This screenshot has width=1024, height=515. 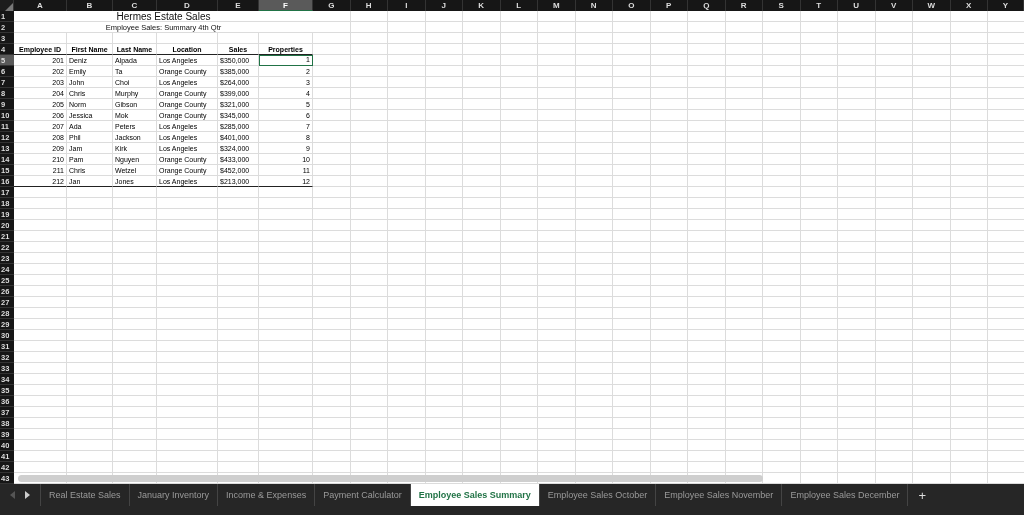 I want to click on column-header: J, so click(x=444, y=5).